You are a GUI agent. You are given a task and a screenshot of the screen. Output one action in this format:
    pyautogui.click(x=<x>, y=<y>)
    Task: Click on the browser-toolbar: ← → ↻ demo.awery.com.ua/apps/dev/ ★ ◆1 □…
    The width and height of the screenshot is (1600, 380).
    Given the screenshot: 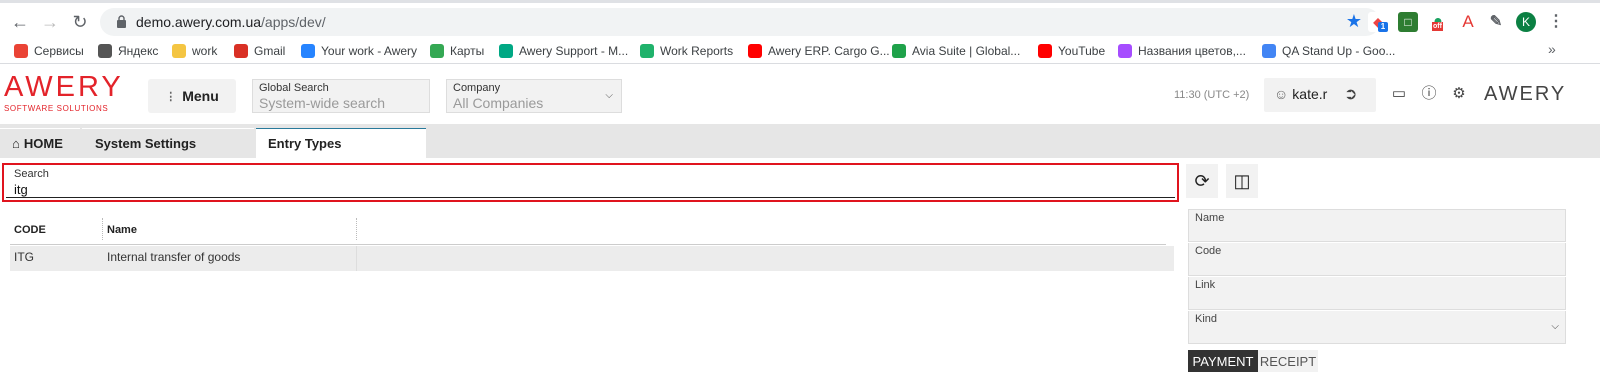 What is the action you would take?
    pyautogui.click(x=800, y=20)
    